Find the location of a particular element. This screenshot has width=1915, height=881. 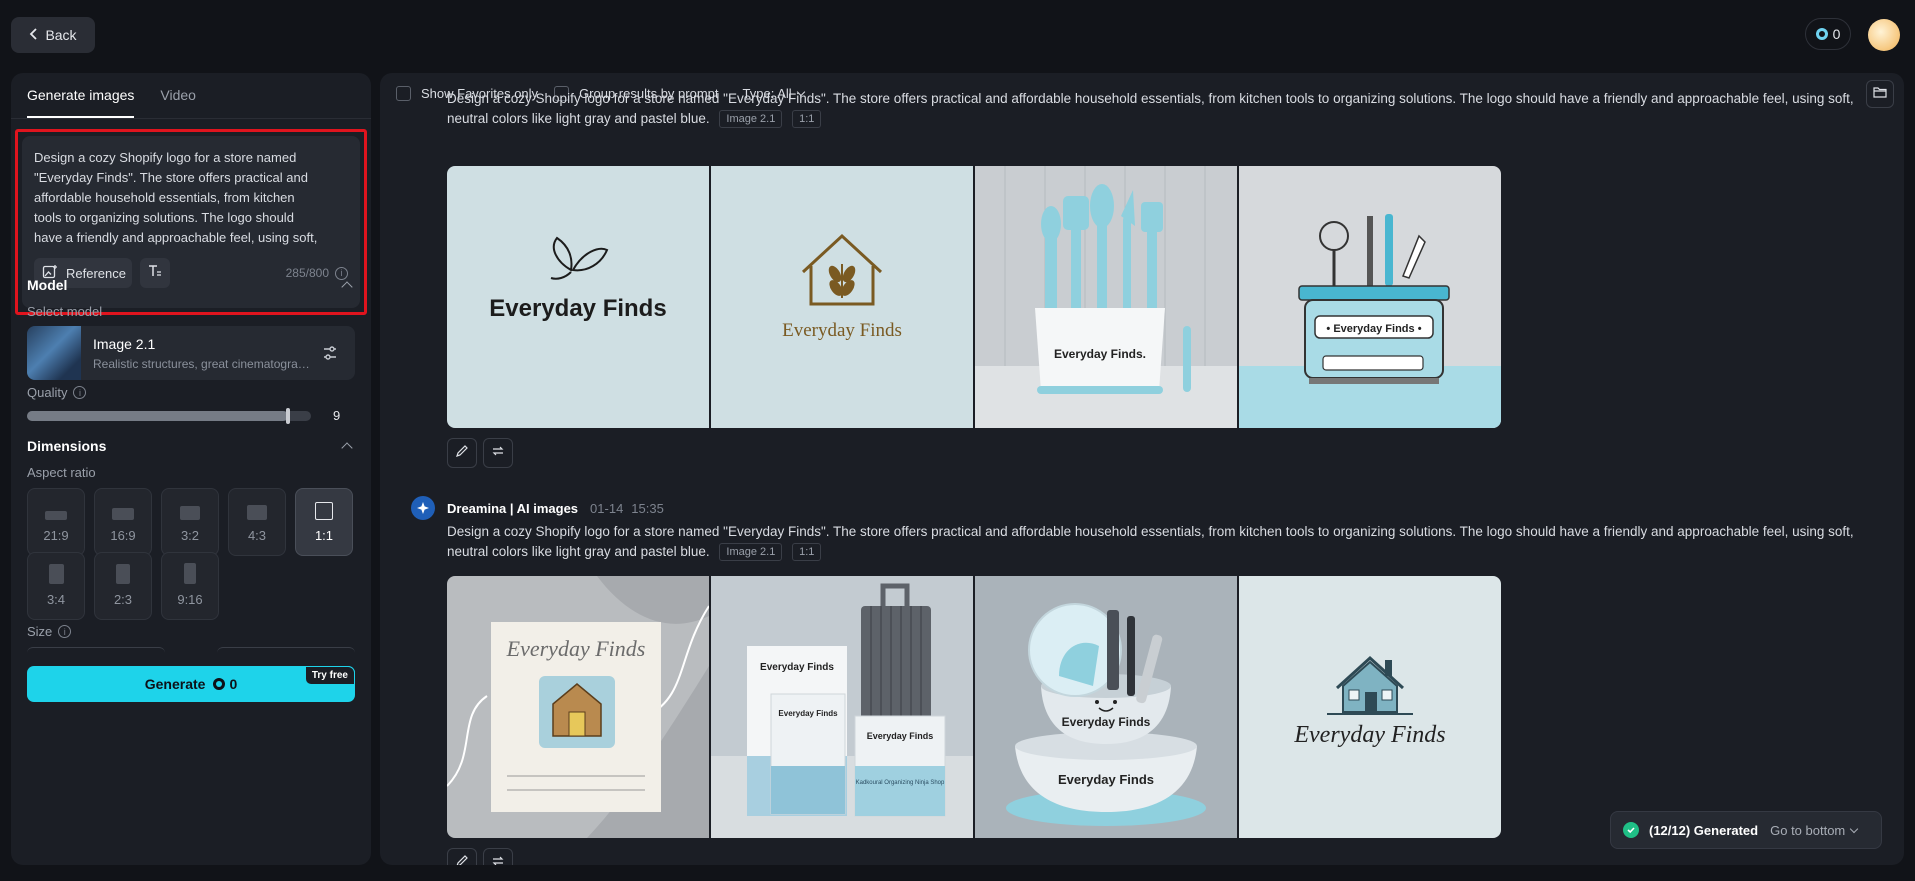

credits-count: 0 is located at coordinates (1836, 34).